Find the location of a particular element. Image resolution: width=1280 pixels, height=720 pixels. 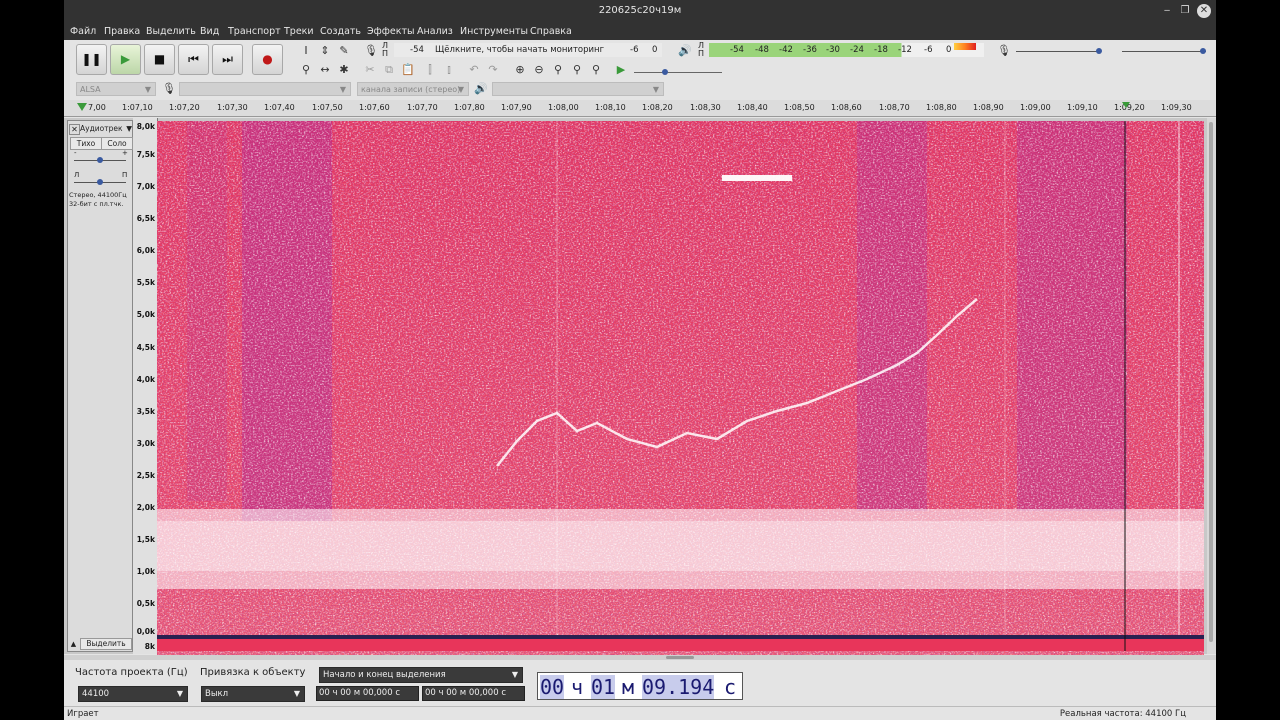

menu-generate: Создать is located at coordinates (340, 31).